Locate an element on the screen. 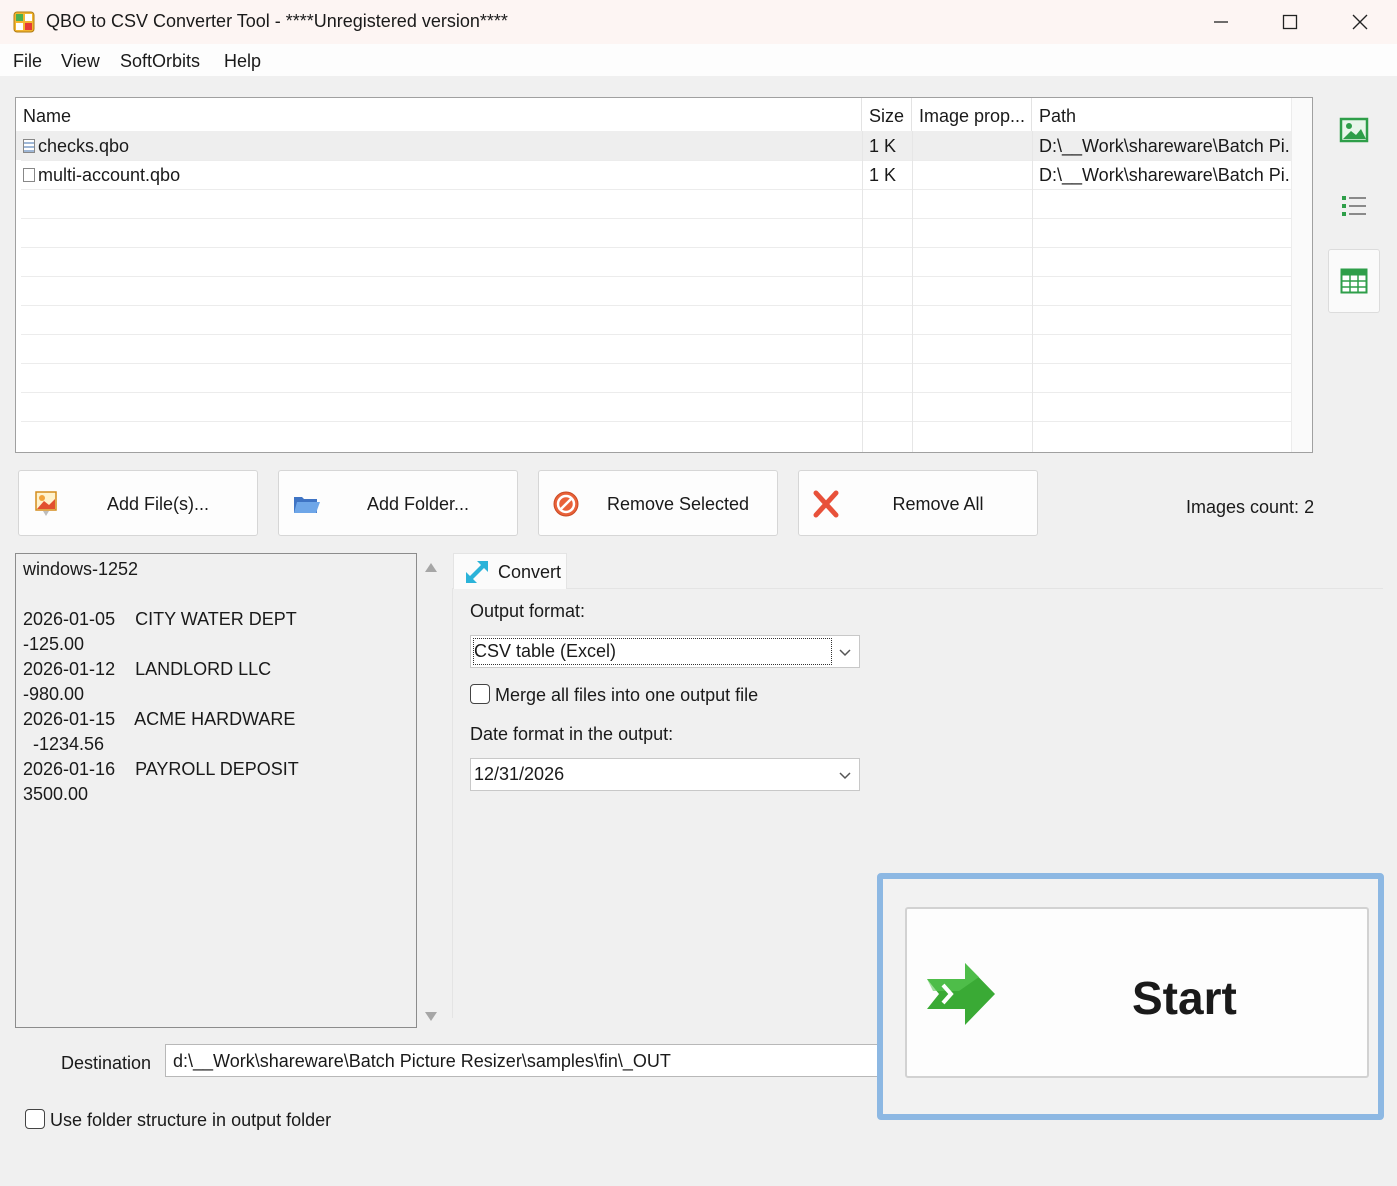 The image size is (1397, 1186). remove-all-button: Remove All is located at coordinates (918, 503).